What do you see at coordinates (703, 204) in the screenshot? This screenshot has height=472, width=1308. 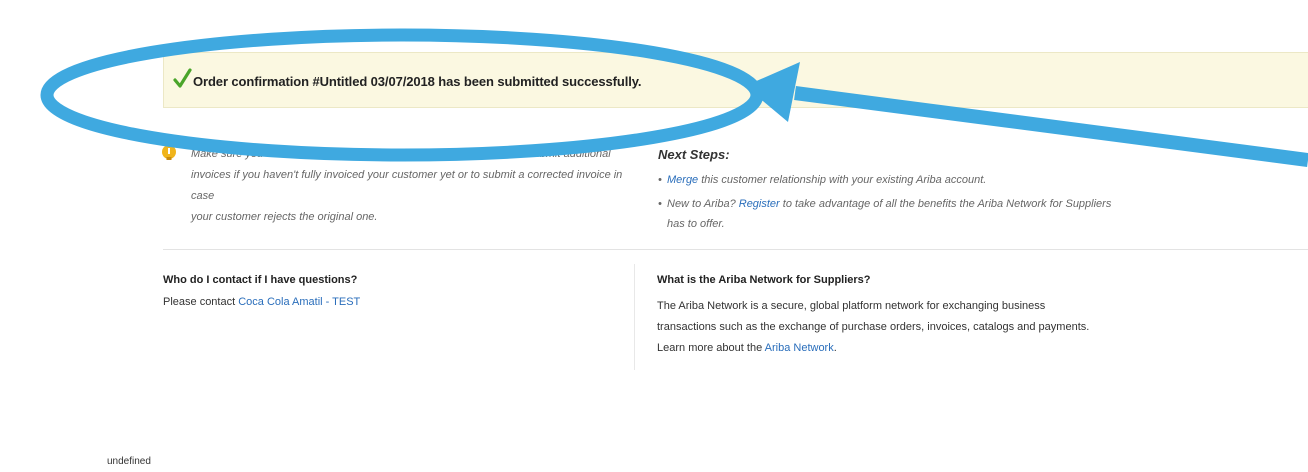 I see `register-prefix: New to Ariba?` at bounding box center [703, 204].